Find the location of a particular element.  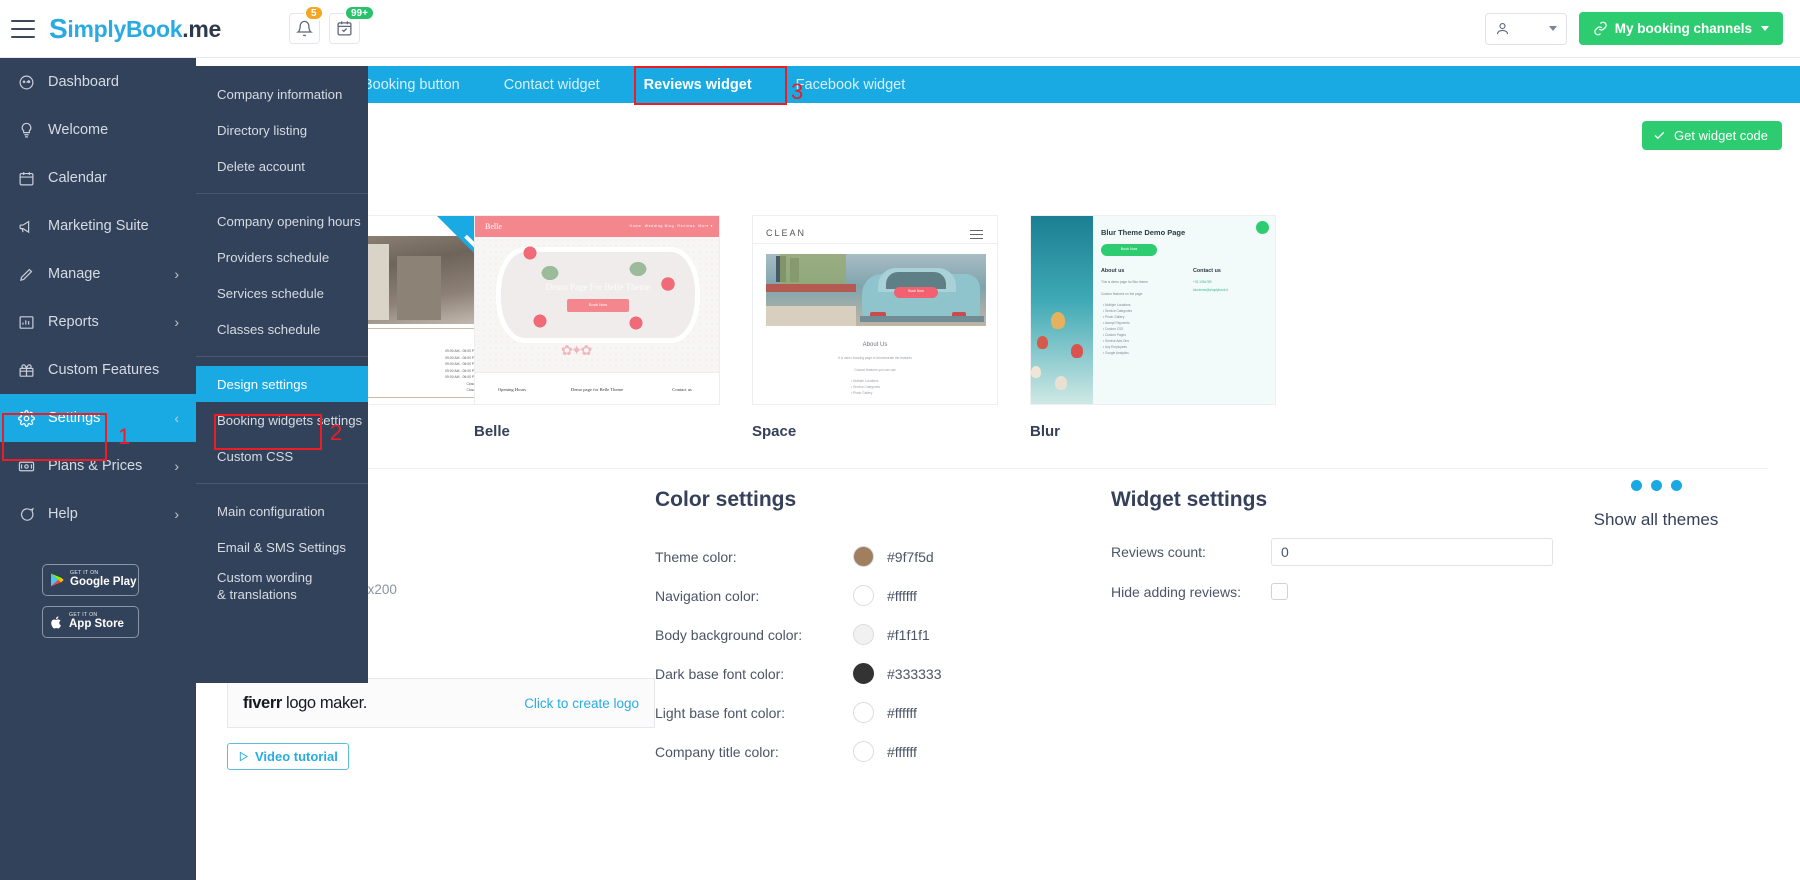

tab-contact-widget: Contact widget is located at coordinates (552, 84).